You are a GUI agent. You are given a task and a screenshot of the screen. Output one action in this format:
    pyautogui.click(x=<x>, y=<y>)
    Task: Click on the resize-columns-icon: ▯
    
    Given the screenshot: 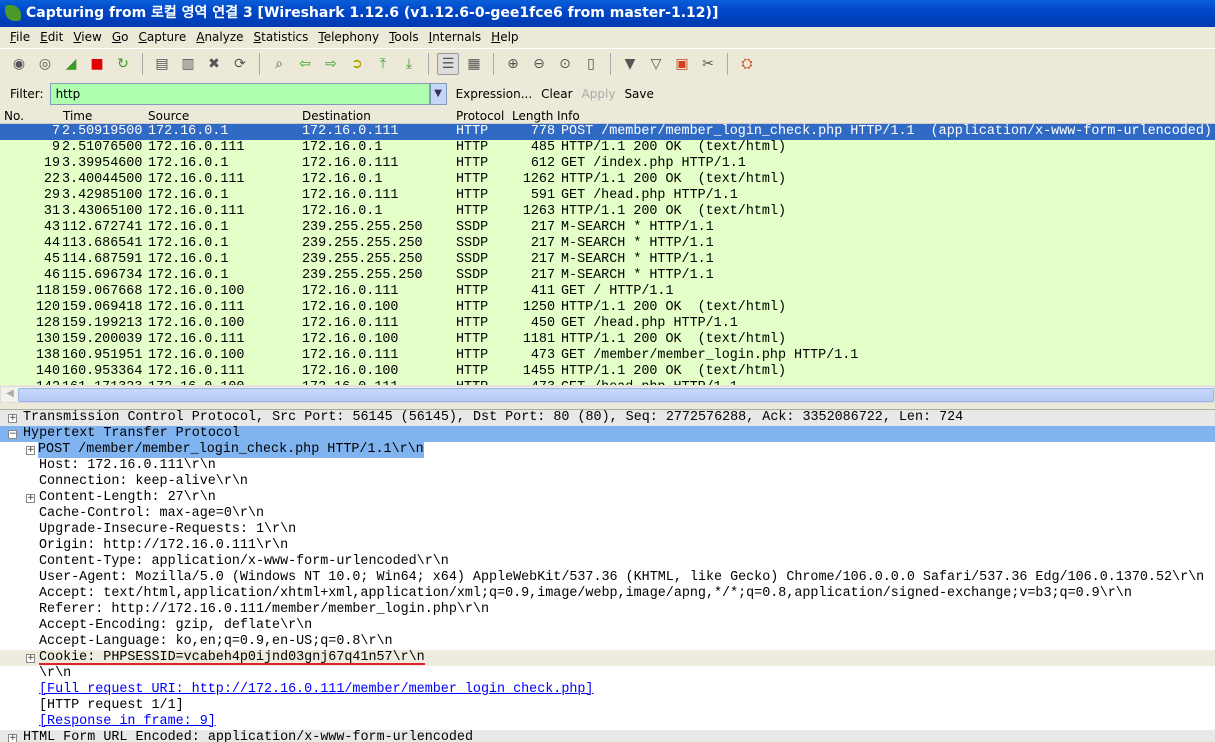 What is the action you would take?
    pyautogui.click(x=591, y=64)
    